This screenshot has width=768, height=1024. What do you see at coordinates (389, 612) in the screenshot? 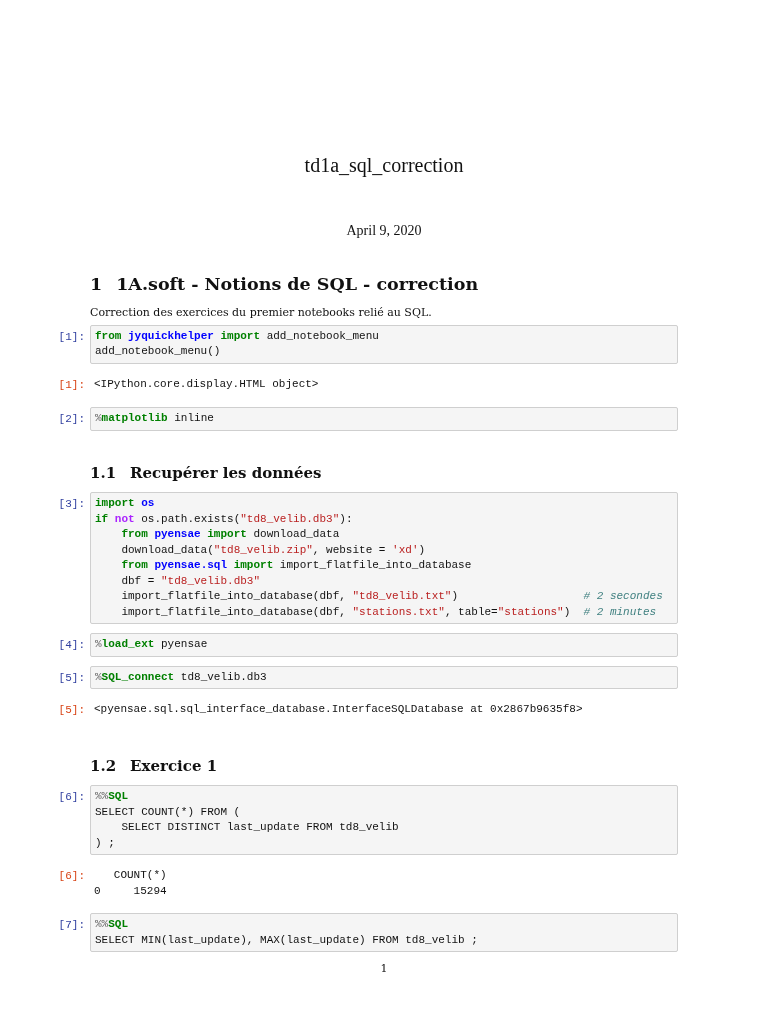
I see `code-line: import_flatfile_into_database(dbf, "stations.txt", table="stations") # 2 minutes` at bounding box center [389, 612].